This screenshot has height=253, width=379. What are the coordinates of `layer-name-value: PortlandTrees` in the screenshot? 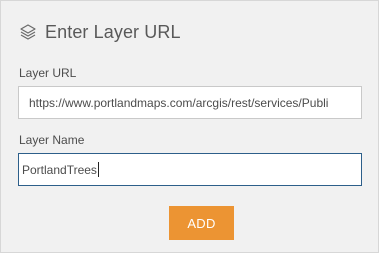 It's located at (59, 169).